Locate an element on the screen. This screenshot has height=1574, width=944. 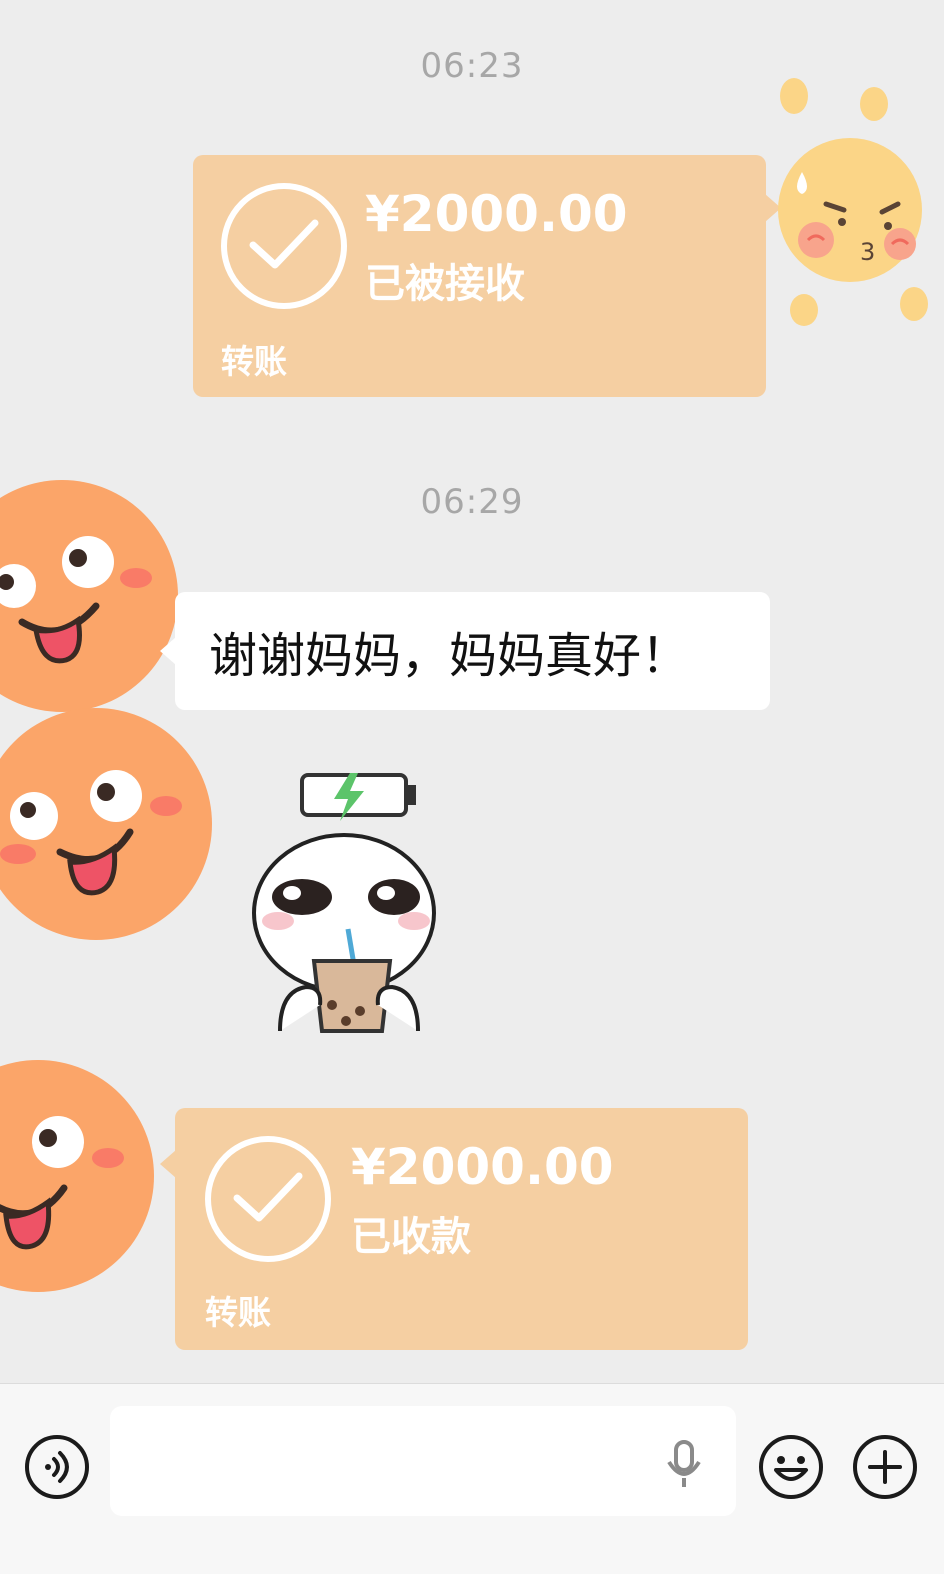
sun-avatar: 3 is located at coordinates (854, 202).